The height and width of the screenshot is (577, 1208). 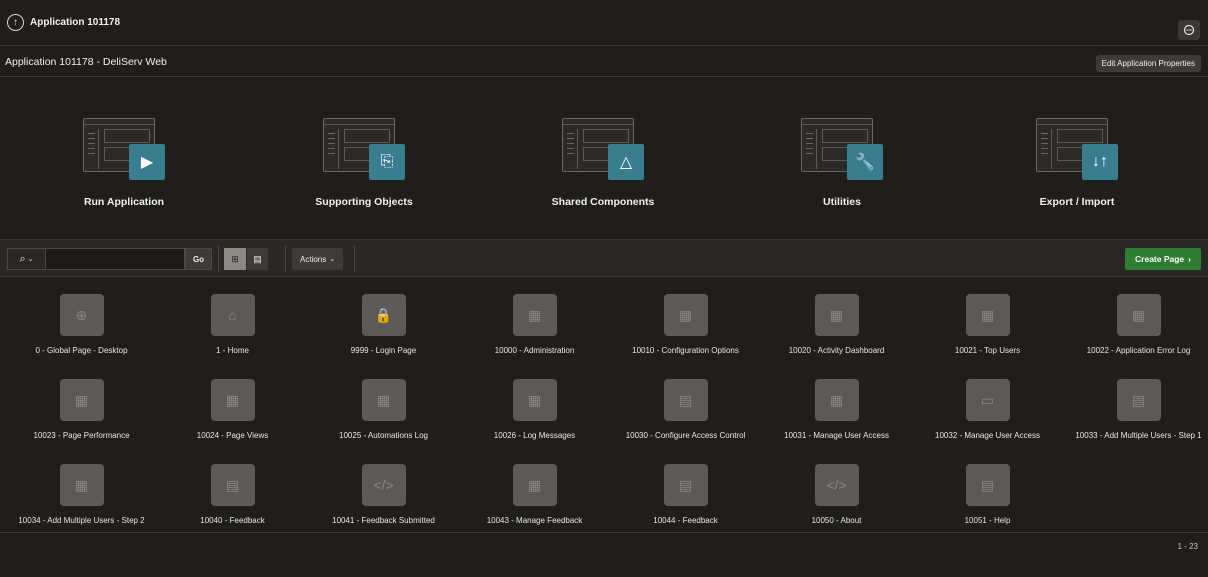 I want to click on report-view-button: ▤, so click(x=257, y=259).